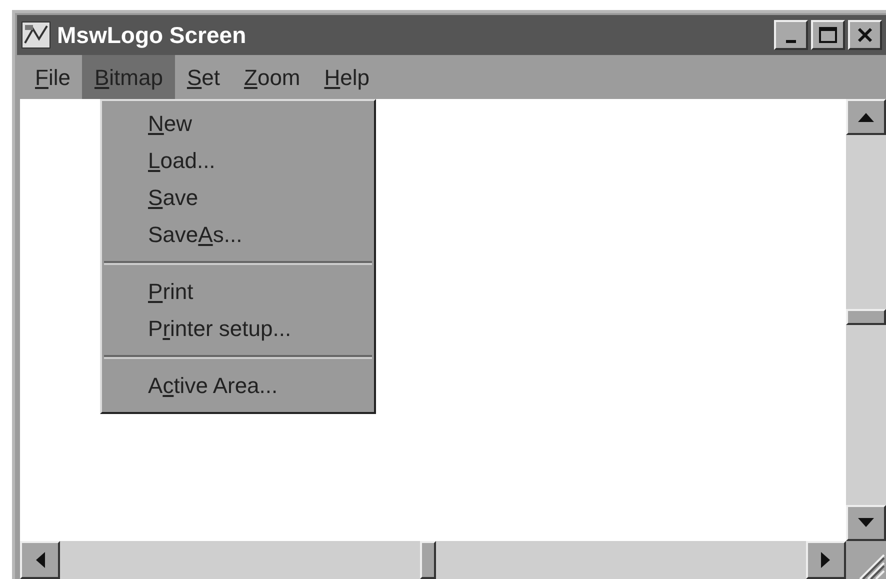 This screenshot has height=579, width=886. Describe the element at coordinates (238, 291) in the screenshot. I see `menu-item: Print` at that location.